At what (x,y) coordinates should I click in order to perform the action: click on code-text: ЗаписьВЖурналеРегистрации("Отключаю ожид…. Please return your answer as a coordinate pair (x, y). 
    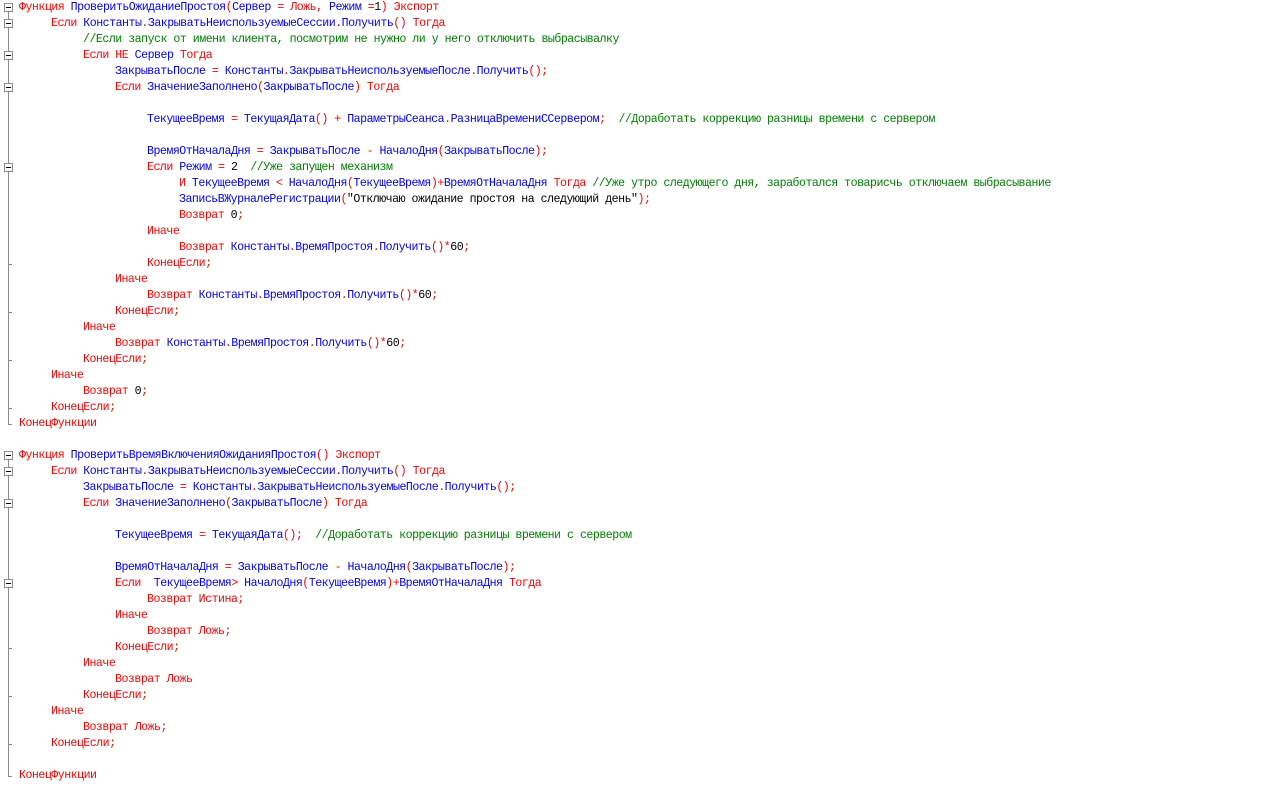
    Looking at the image, I should click on (415, 200).